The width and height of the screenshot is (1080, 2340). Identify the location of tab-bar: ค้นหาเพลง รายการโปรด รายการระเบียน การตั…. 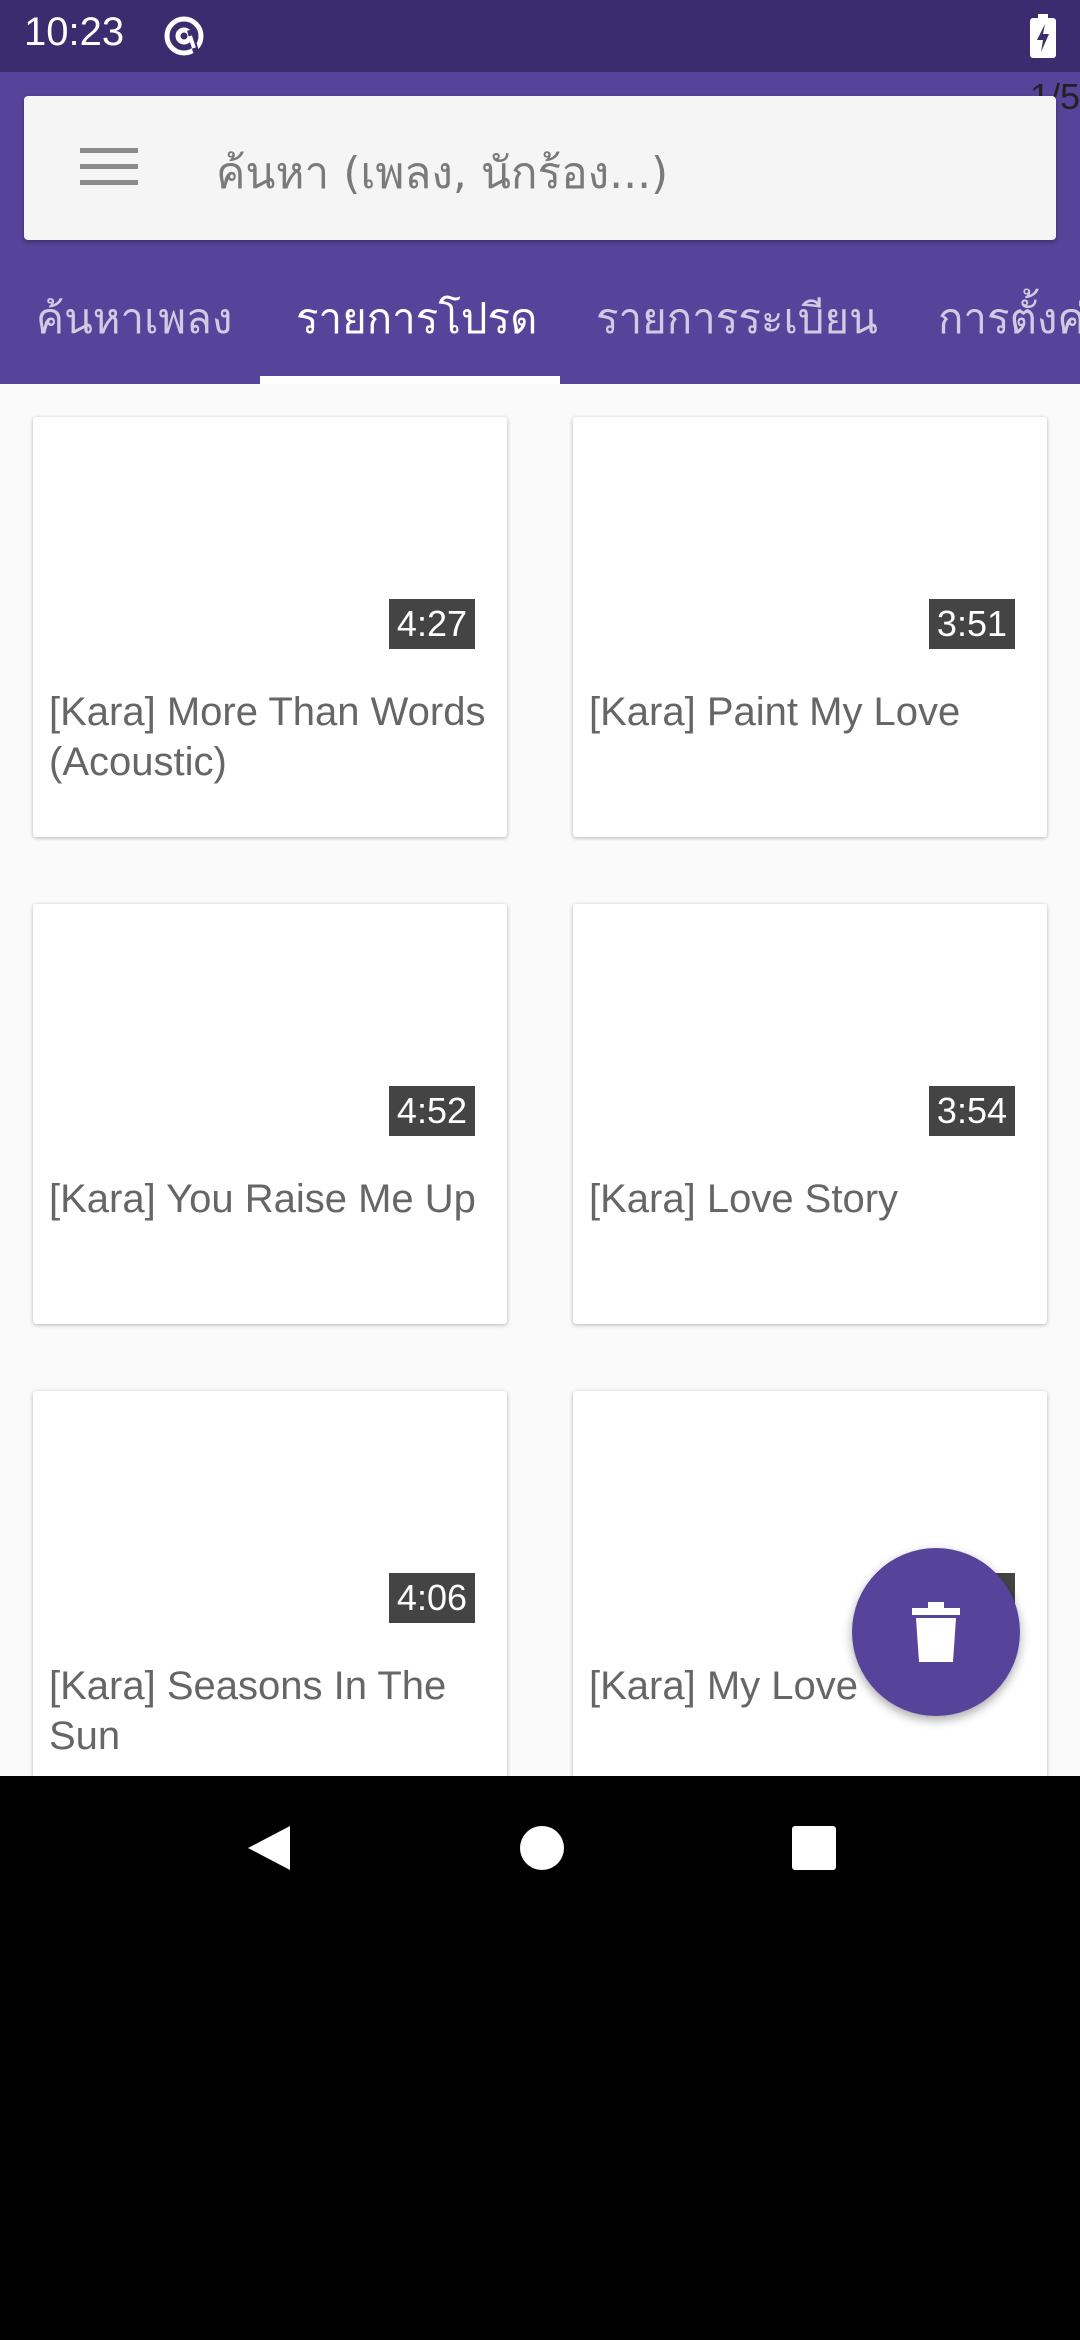
(540, 324).